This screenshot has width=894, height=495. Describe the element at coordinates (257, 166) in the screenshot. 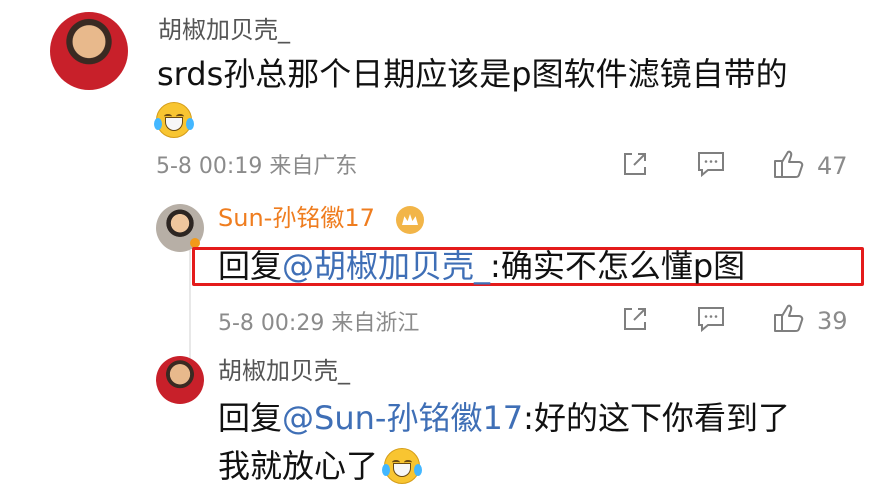

I see `comment-meta: 5-8 00:19 来自广东` at that location.